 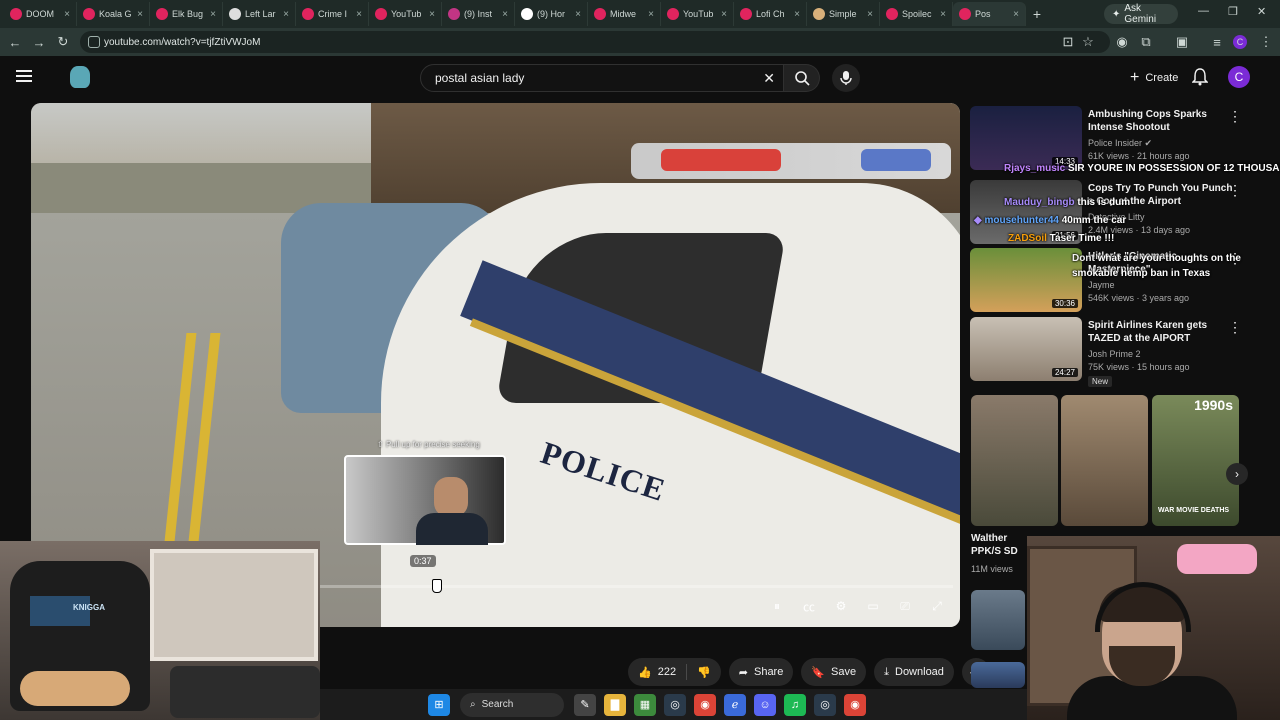 I want to click on browser-tab: (9) Hor ×, so click(x=551, y=14).